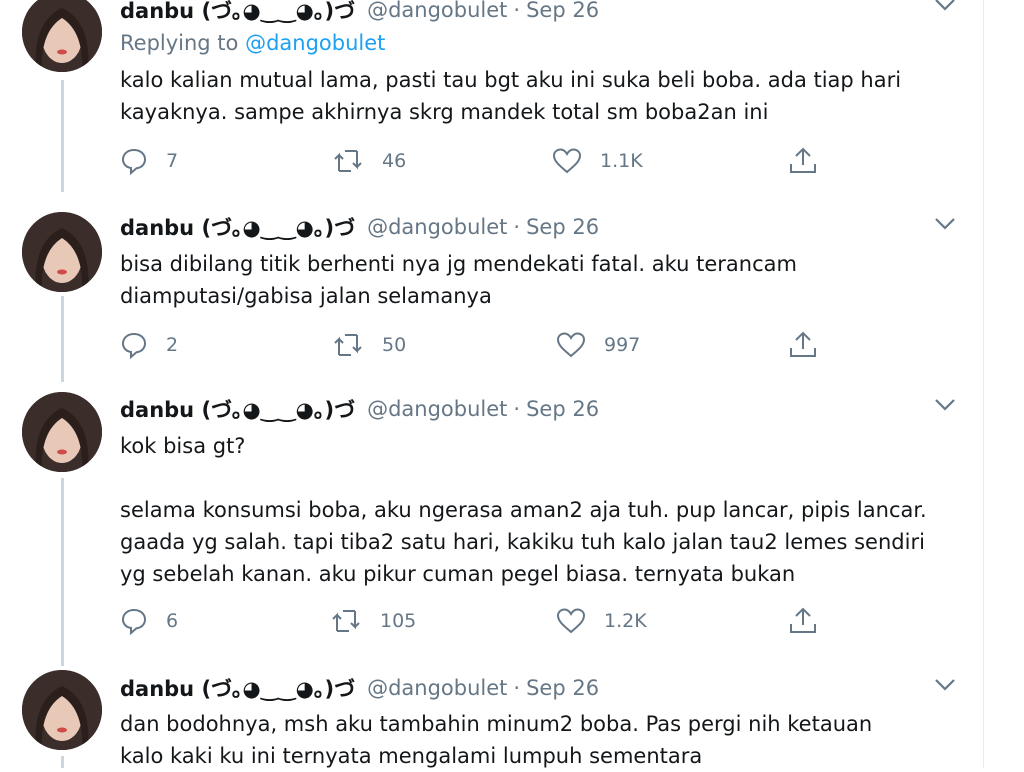 This screenshot has width=1024, height=772. I want to click on tweet-actions: 2 50 997, so click(480, 345).